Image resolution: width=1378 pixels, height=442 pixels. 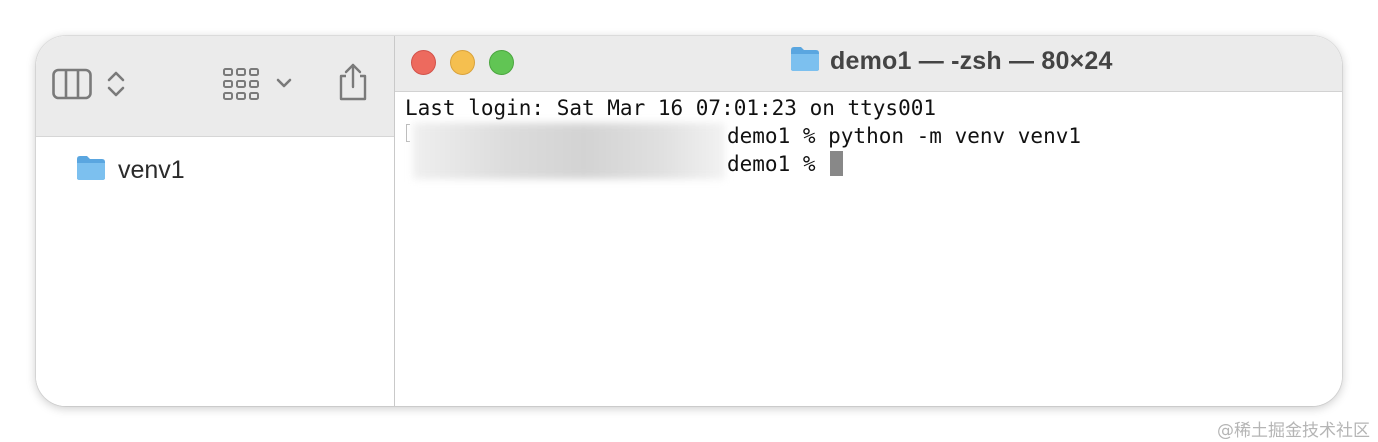 I want to click on window-title-text: demo1 — -zsh — 80×24, so click(x=971, y=61).